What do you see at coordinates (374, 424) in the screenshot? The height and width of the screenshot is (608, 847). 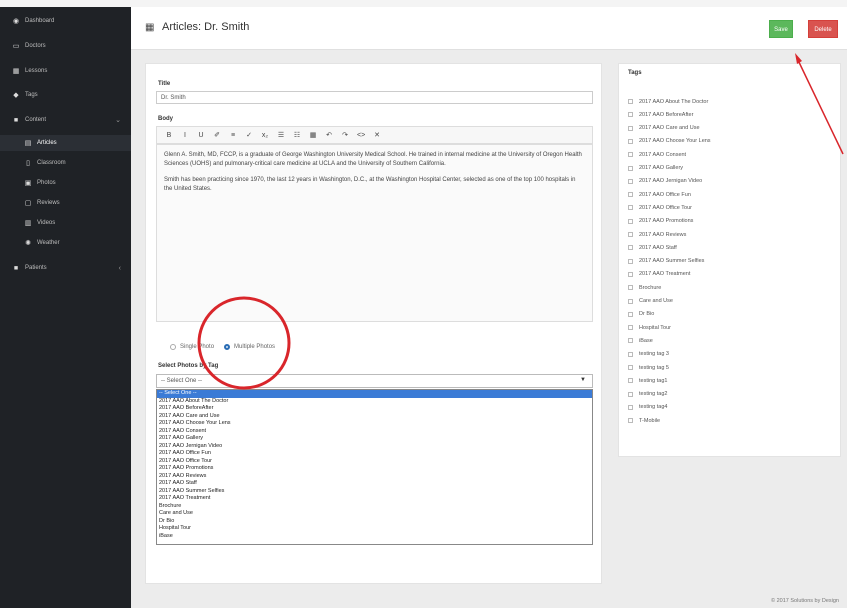 I see `dropdown-option: 2017 AAO Choose Your Lens` at bounding box center [374, 424].